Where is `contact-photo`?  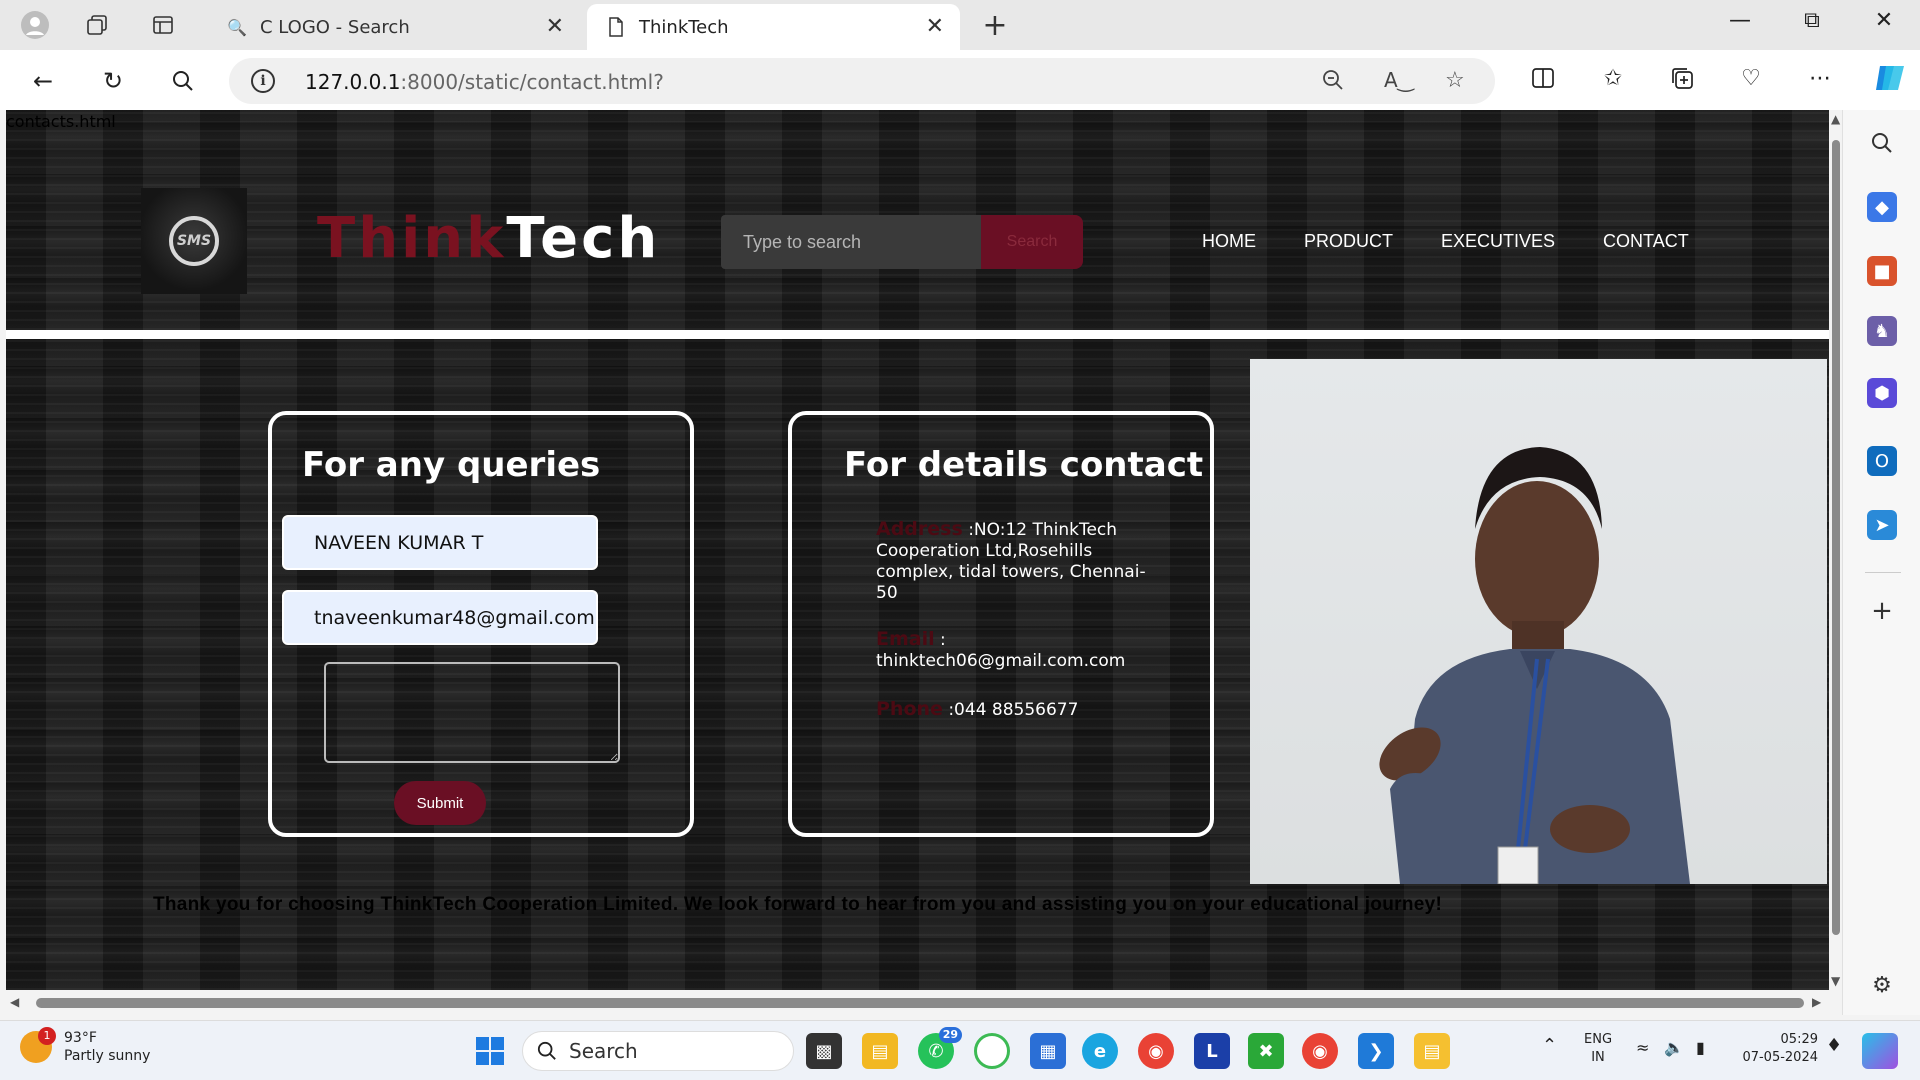
contact-photo is located at coordinates (1538, 621).